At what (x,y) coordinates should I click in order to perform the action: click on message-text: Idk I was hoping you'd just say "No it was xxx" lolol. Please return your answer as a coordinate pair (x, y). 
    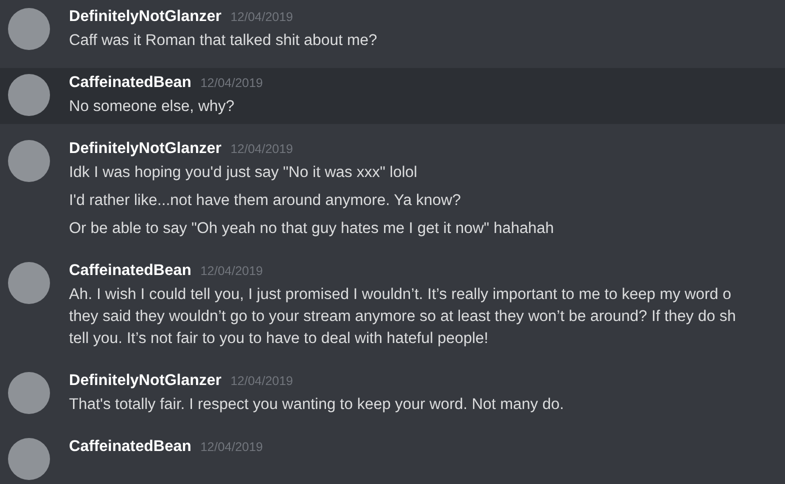
    Looking at the image, I should click on (243, 173).